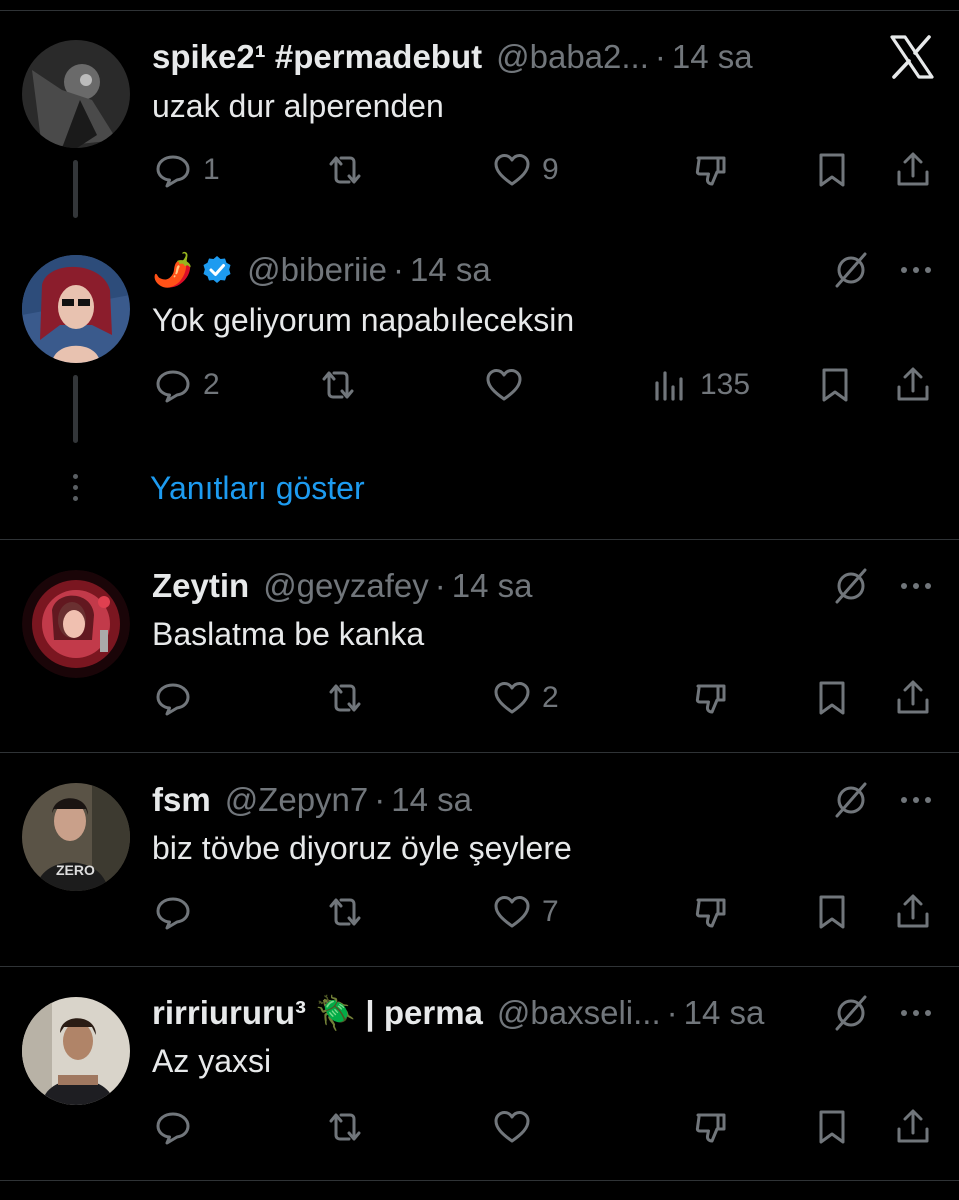 The image size is (959, 1200). Describe the element at coordinates (700, 385) in the screenshot. I see `views-button: 135` at that location.